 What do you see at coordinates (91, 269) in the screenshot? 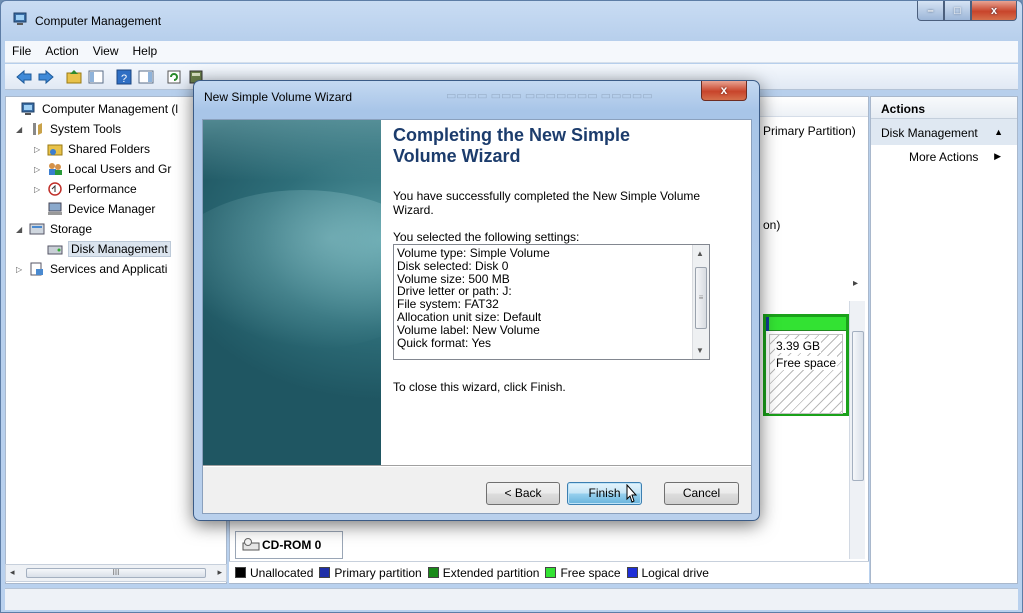
I see `tree-item-services-applications: ▷ Services and Applicati` at bounding box center [91, 269].